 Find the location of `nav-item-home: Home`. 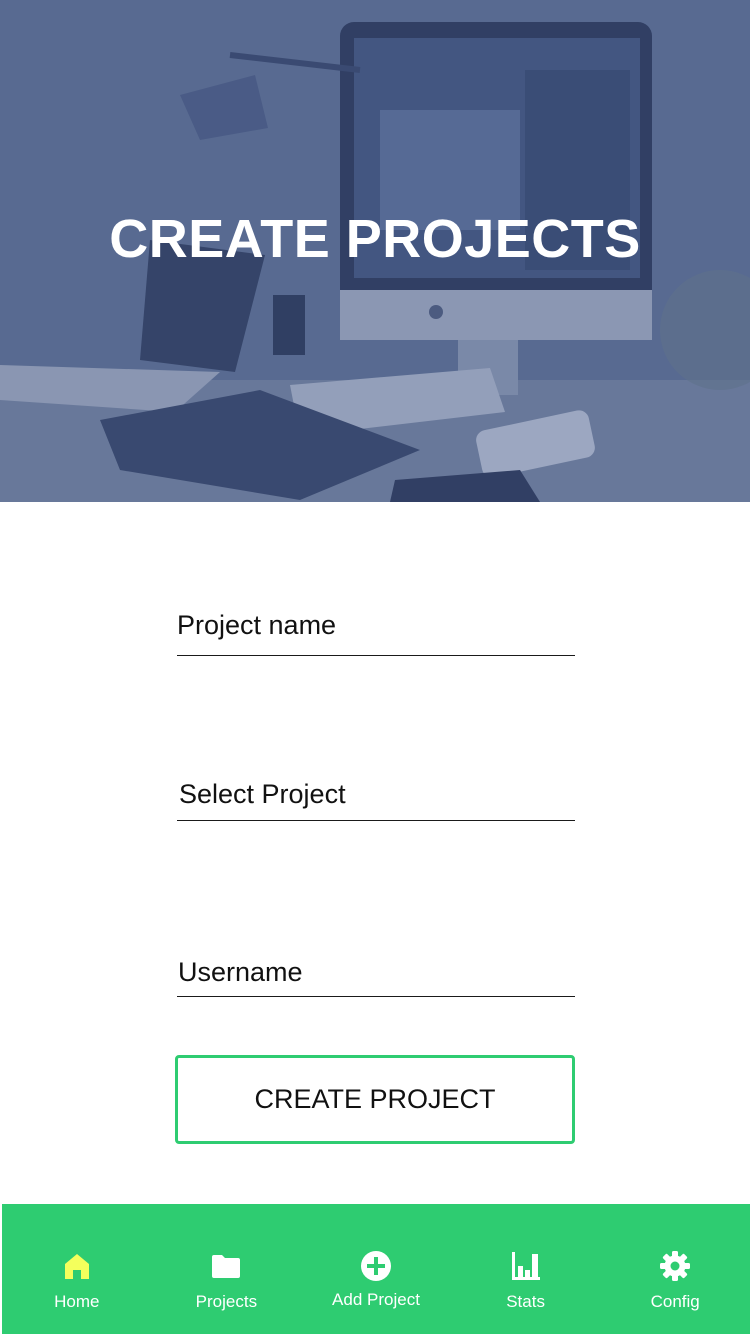

nav-item-home: Home is located at coordinates (77, 1269).